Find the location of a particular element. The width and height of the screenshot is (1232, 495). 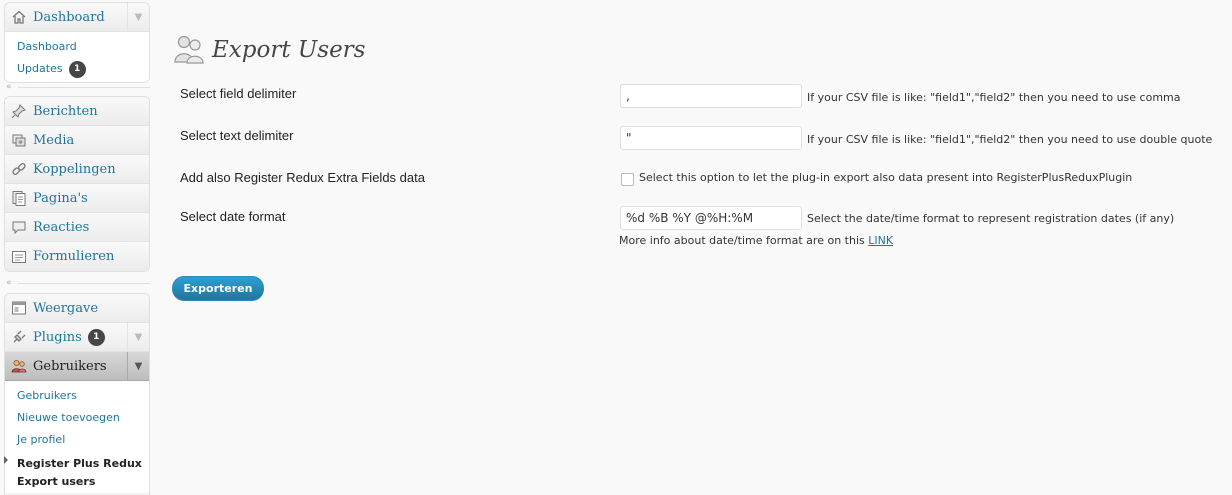

menu-item-berichten: Berichten is located at coordinates (77, 111).